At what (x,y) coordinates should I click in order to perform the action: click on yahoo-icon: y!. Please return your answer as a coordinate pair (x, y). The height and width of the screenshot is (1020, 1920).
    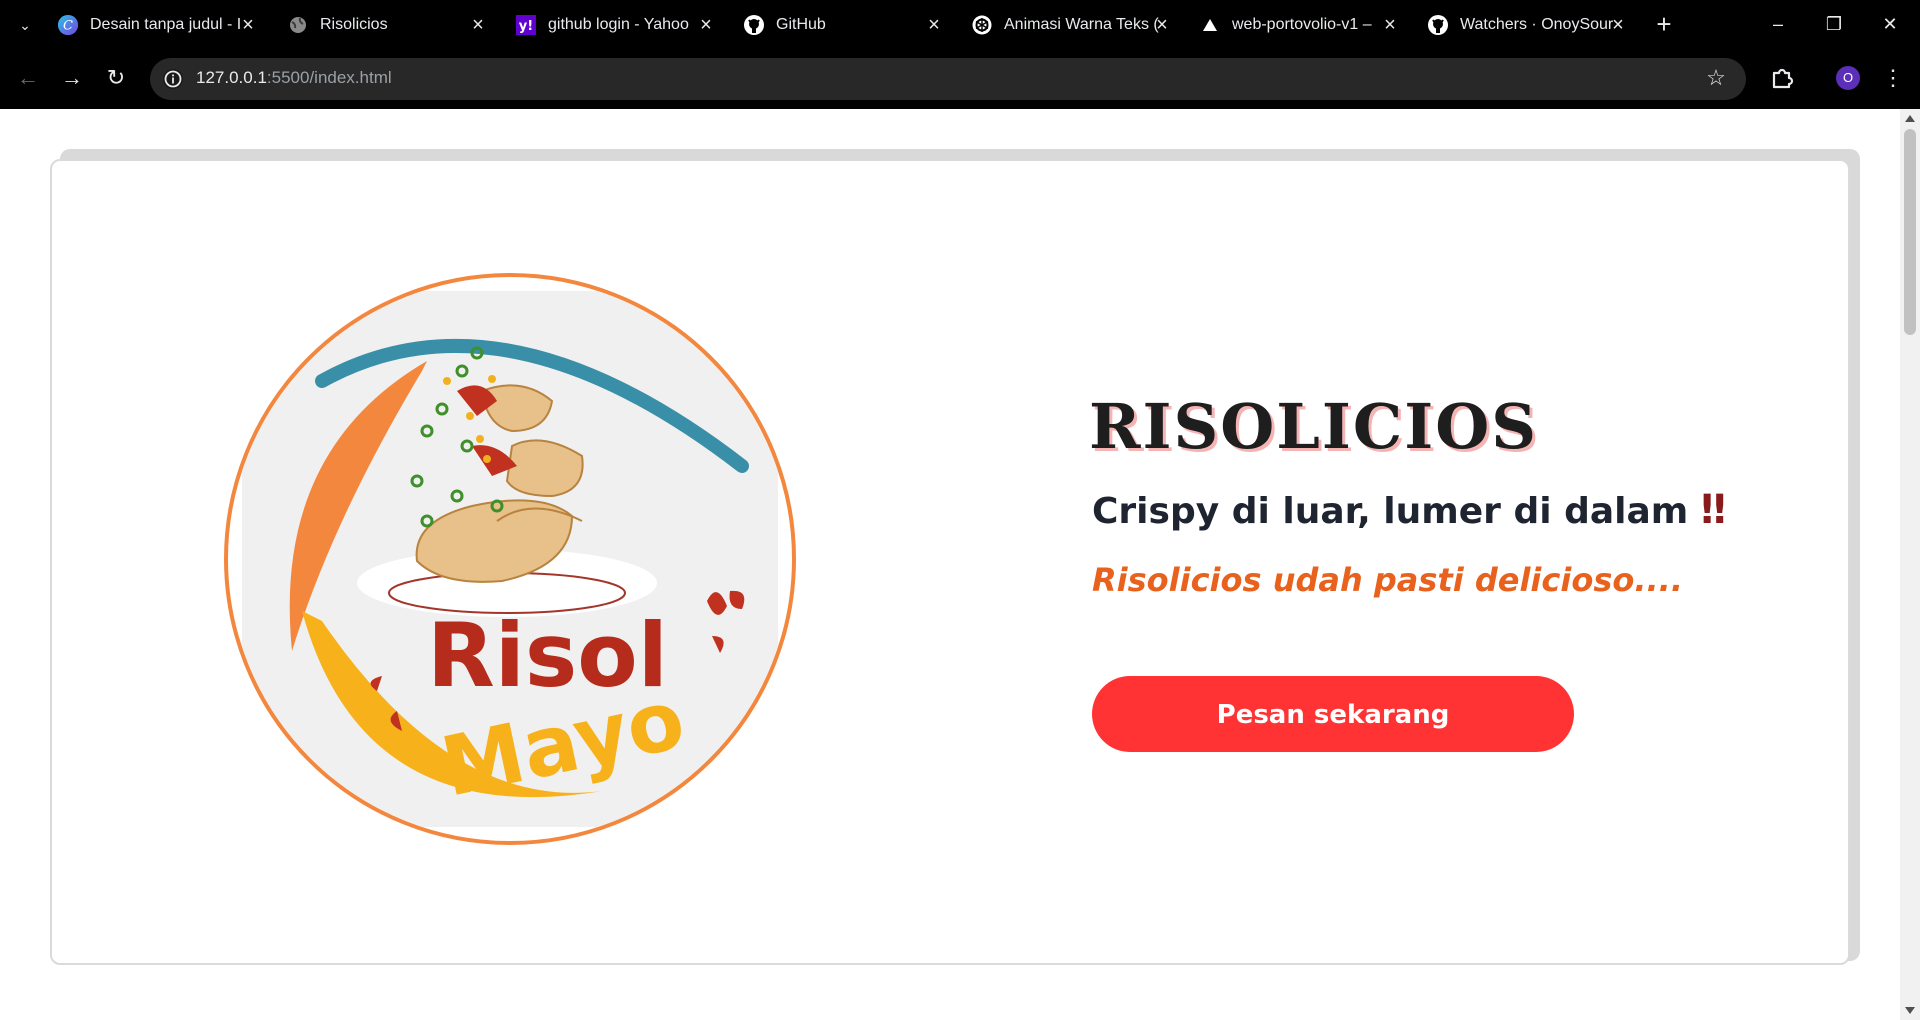
    Looking at the image, I should click on (526, 25).